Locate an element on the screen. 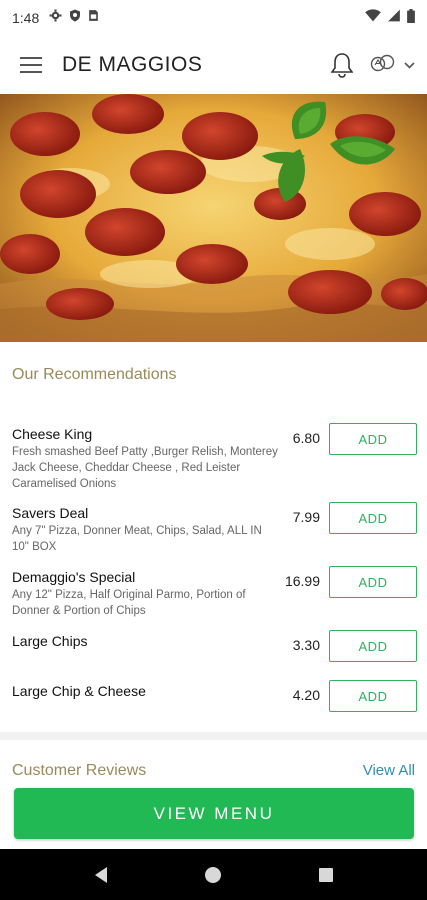 The image size is (427, 900). status-left-icons is located at coordinates (74, 18).